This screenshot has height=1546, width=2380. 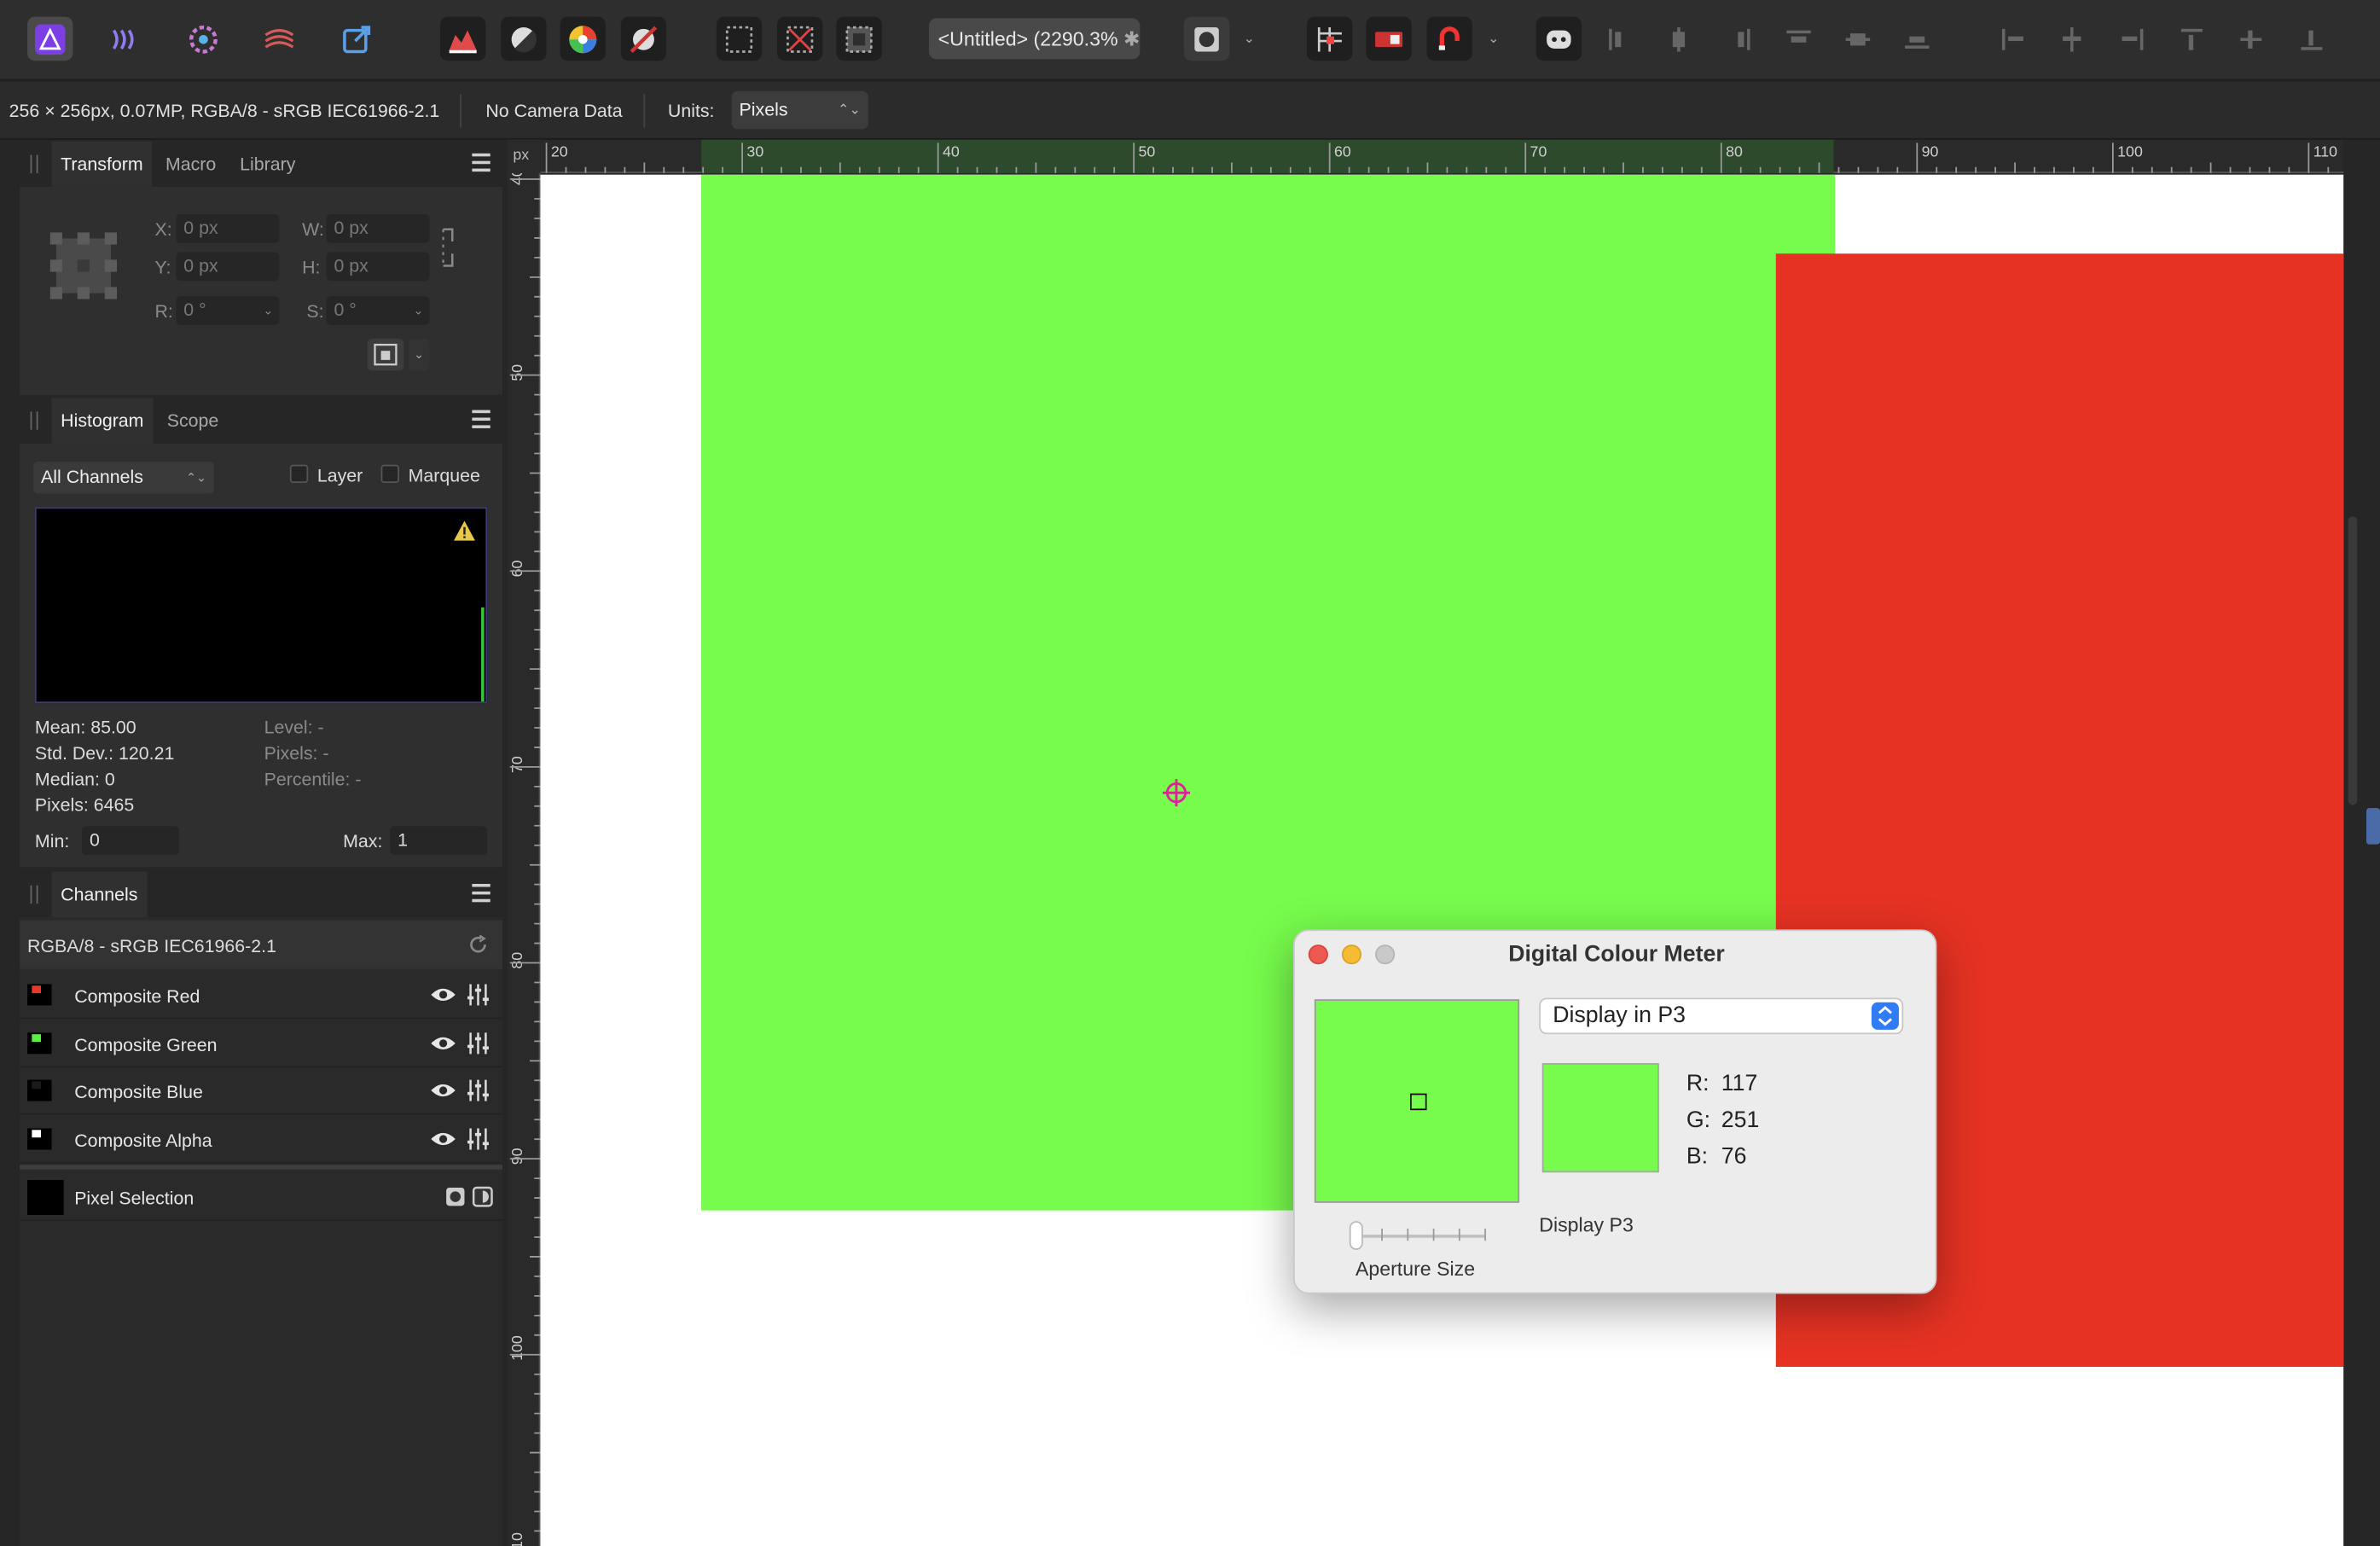 What do you see at coordinates (2071, 39) in the screenshot?
I see `distribute-center-button` at bounding box center [2071, 39].